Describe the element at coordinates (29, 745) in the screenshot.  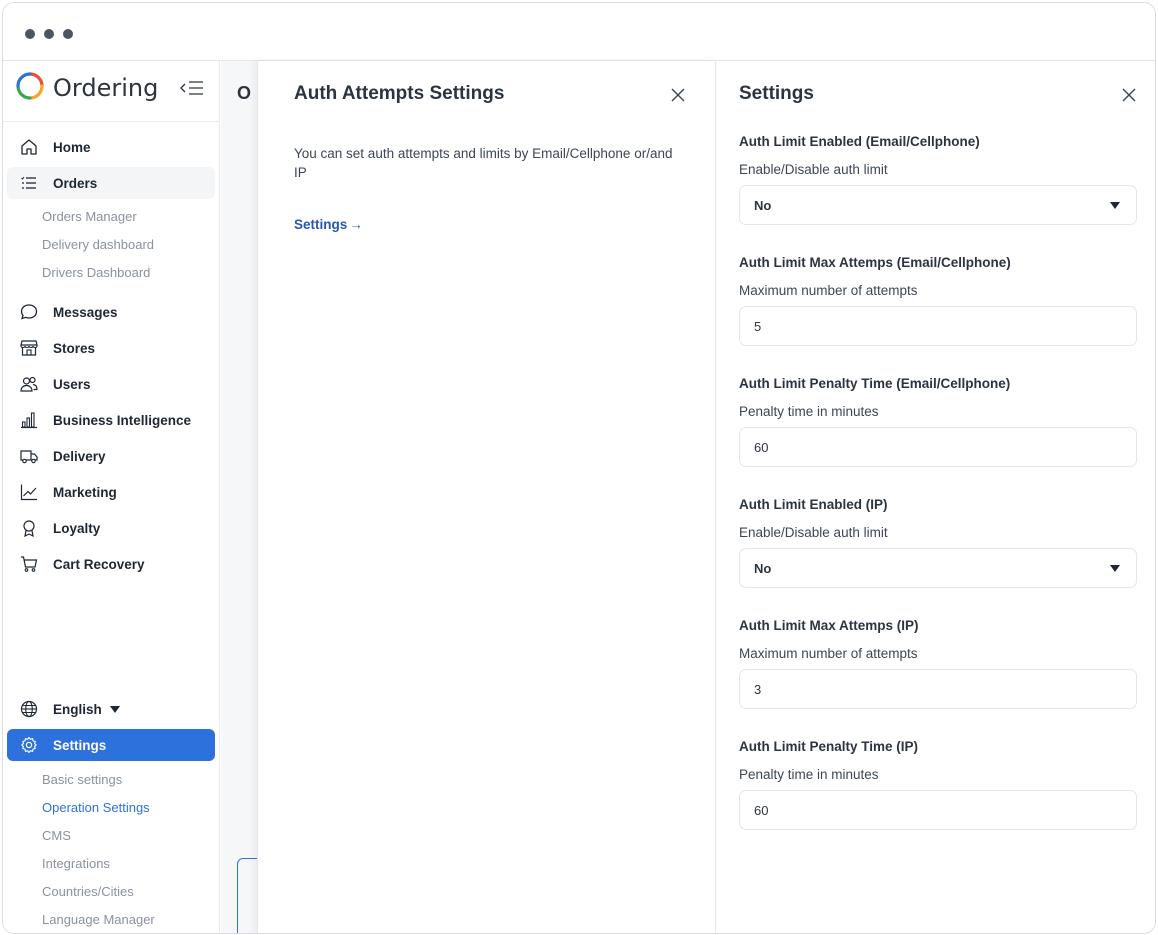
I see `gear-icon` at that location.